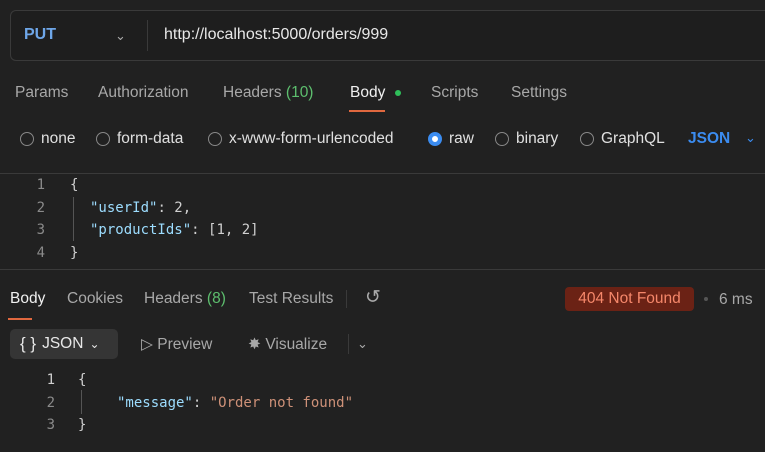 Image resolution: width=765 pixels, height=452 pixels. What do you see at coordinates (454, 93) in the screenshot?
I see `tab-scripts: Scripts` at bounding box center [454, 93].